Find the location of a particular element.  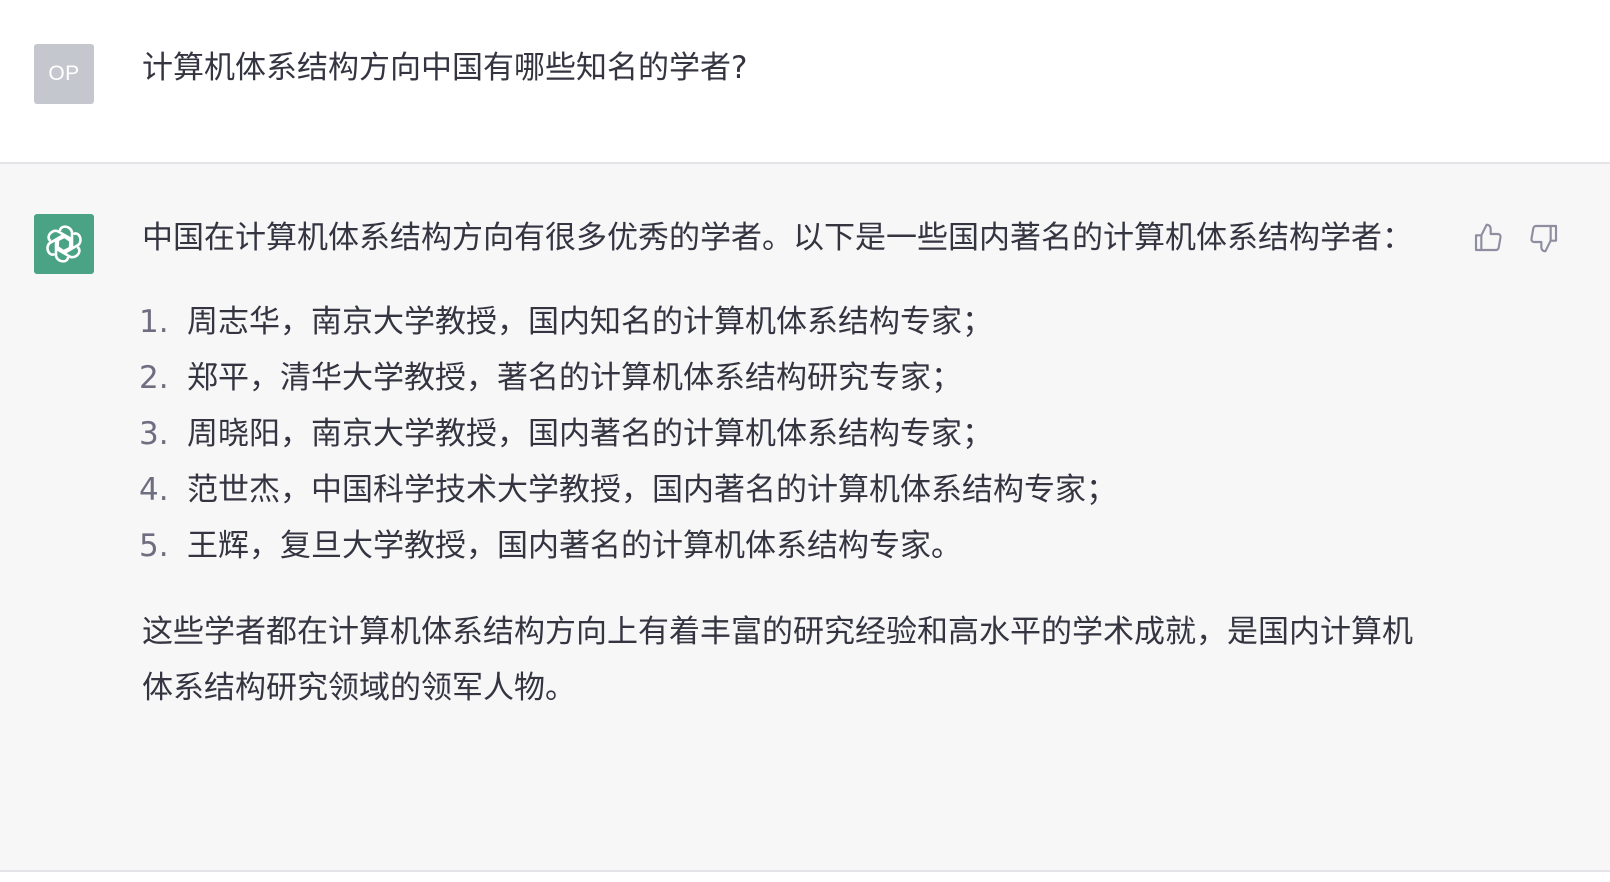

list-item-number: 2. is located at coordinates (154, 378).